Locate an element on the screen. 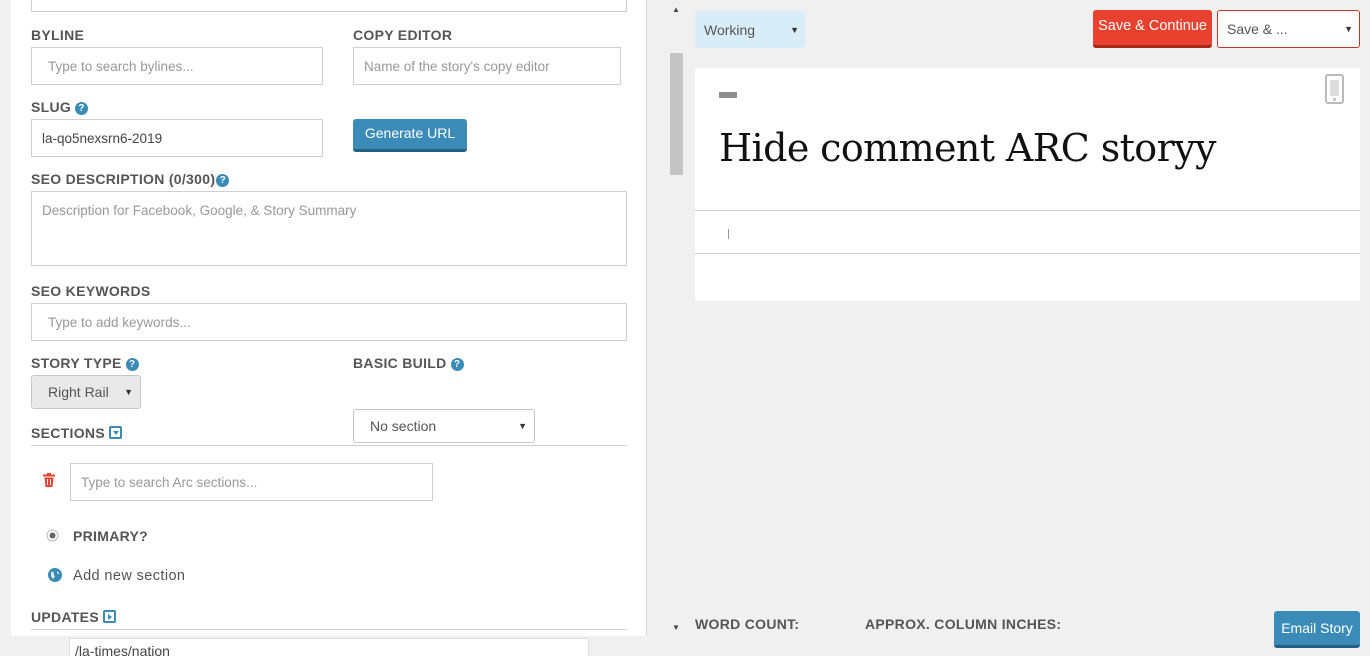 This screenshot has height=656, width=1370. seo-keywords-label: SEO KEYWORDS is located at coordinates (91, 291).